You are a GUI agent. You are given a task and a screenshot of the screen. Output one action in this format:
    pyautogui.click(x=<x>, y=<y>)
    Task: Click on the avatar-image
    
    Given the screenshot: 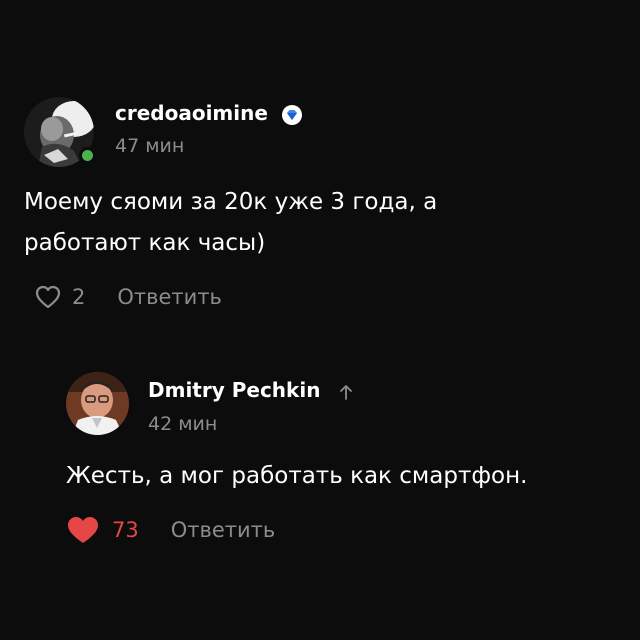 What is the action you would take?
    pyautogui.click(x=97, y=403)
    